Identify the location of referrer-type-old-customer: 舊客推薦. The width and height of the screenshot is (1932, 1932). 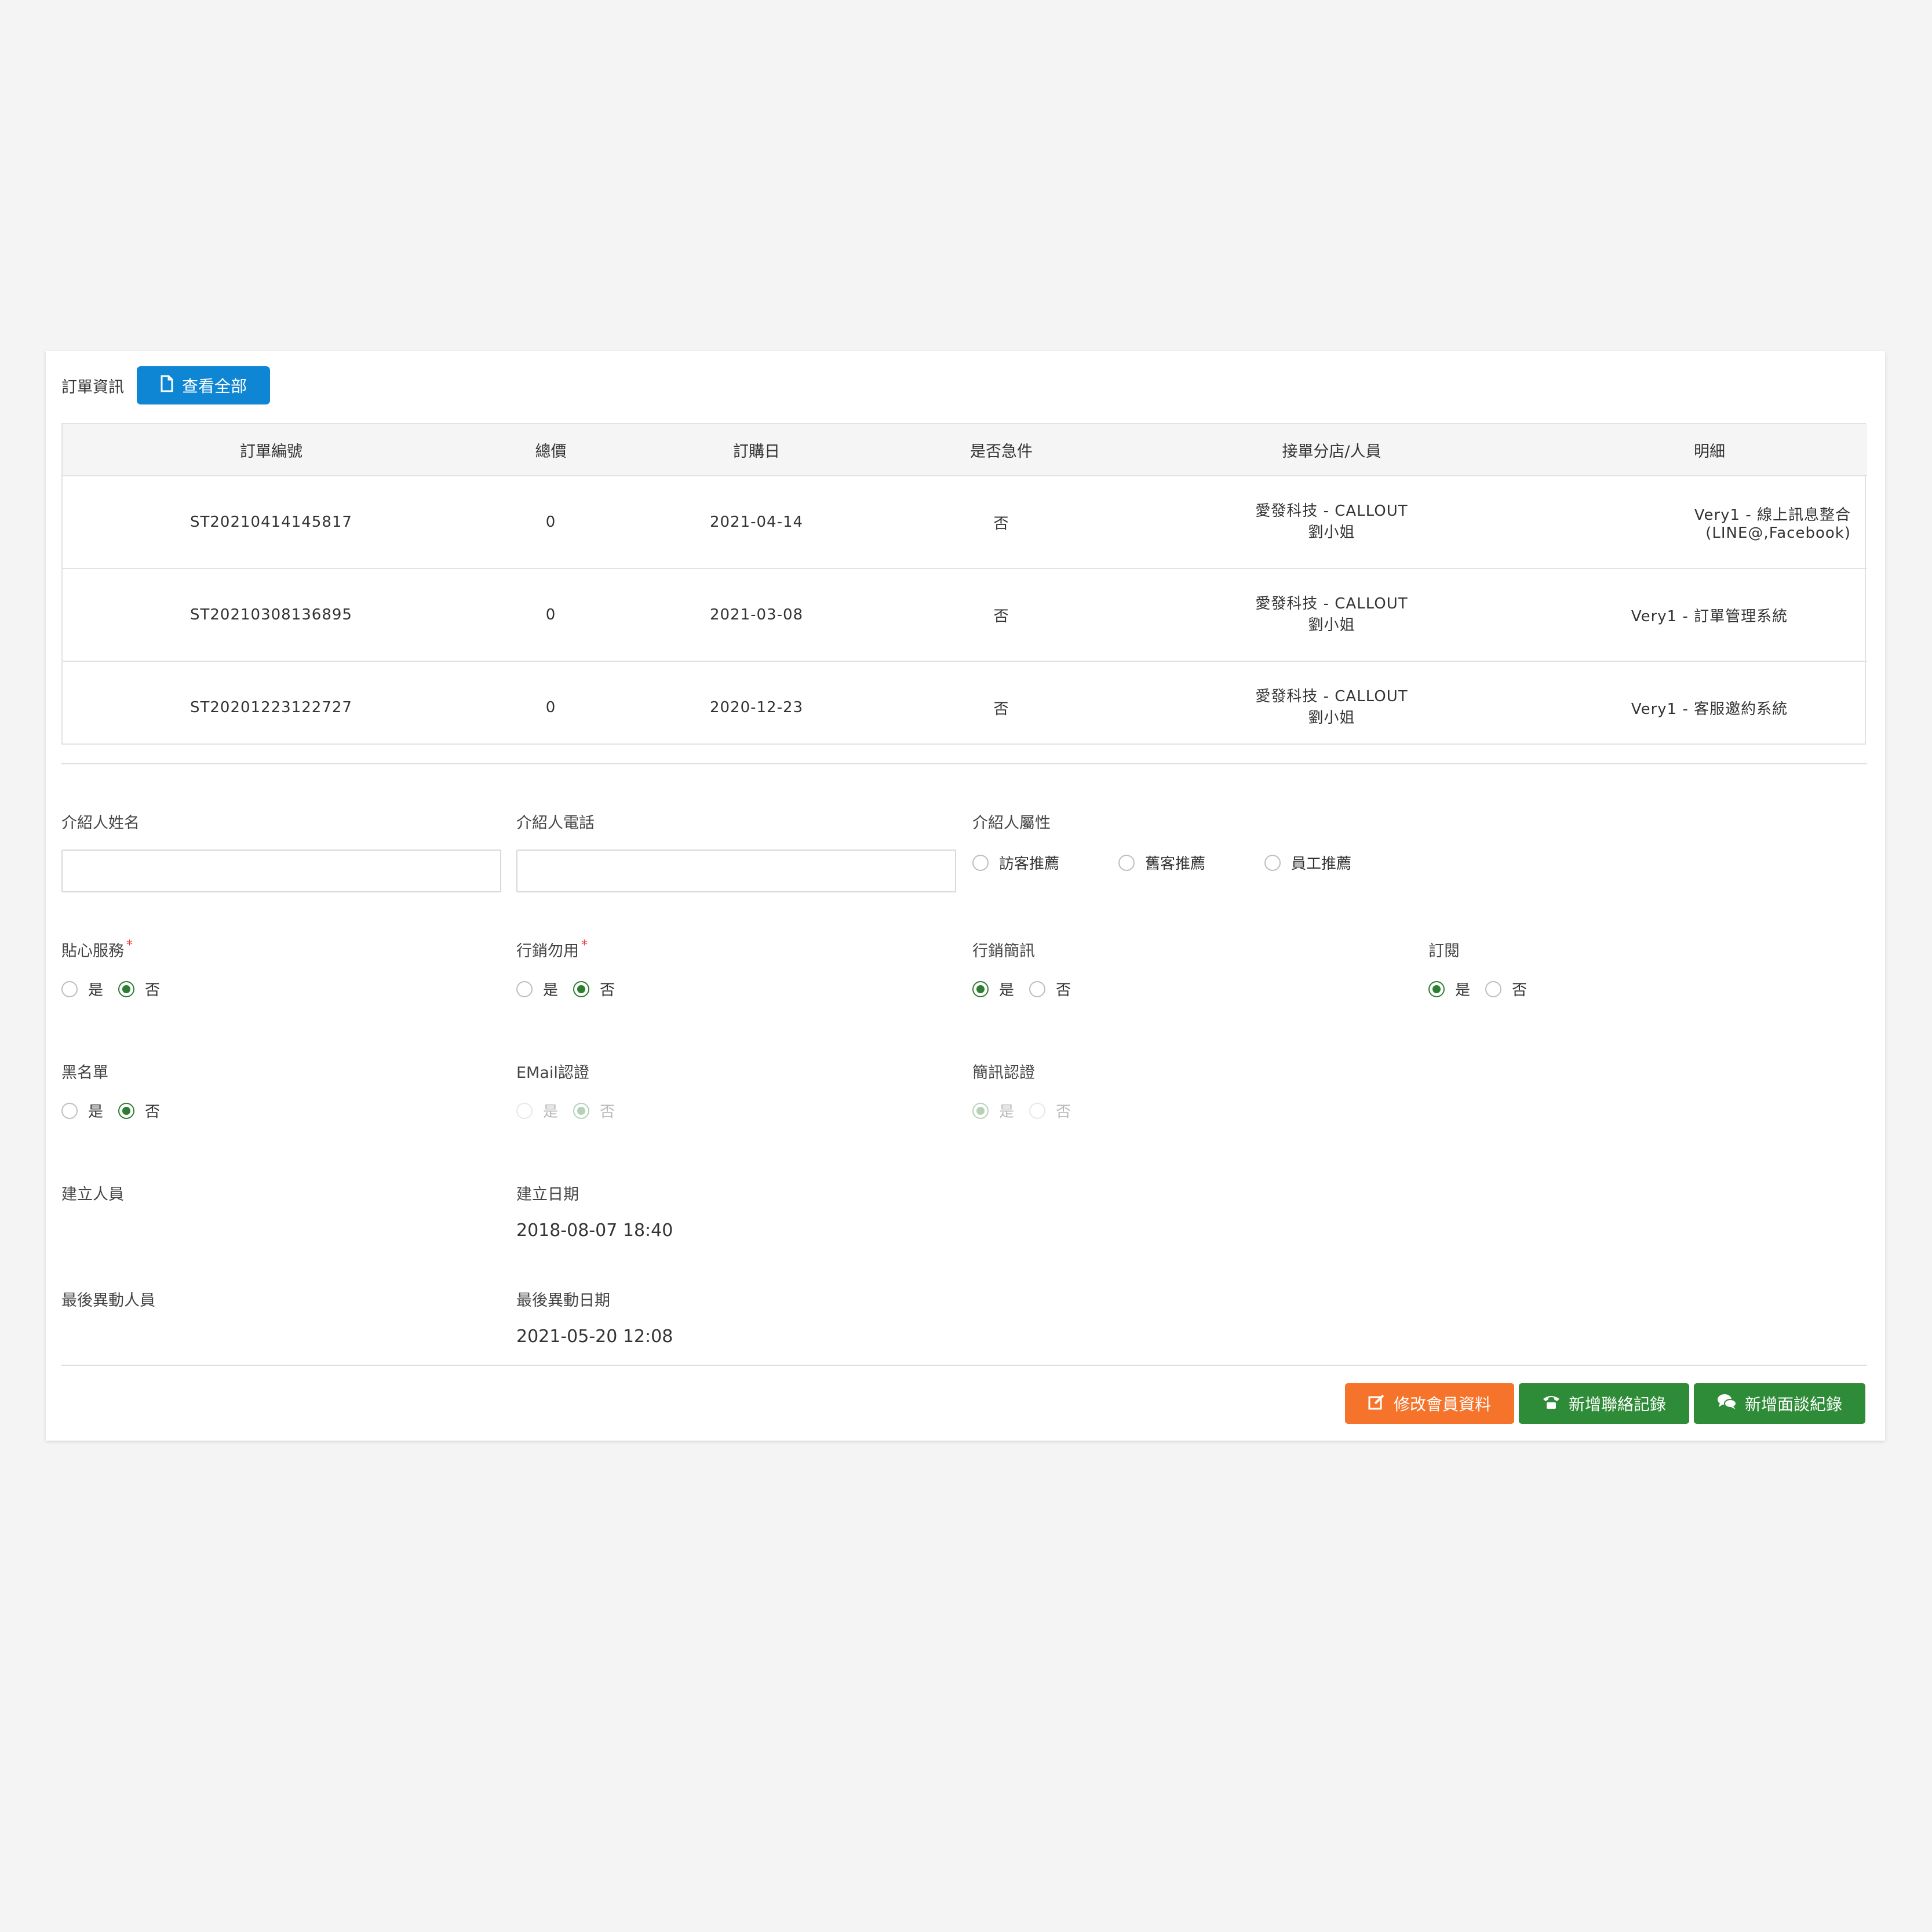
(1191, 862).